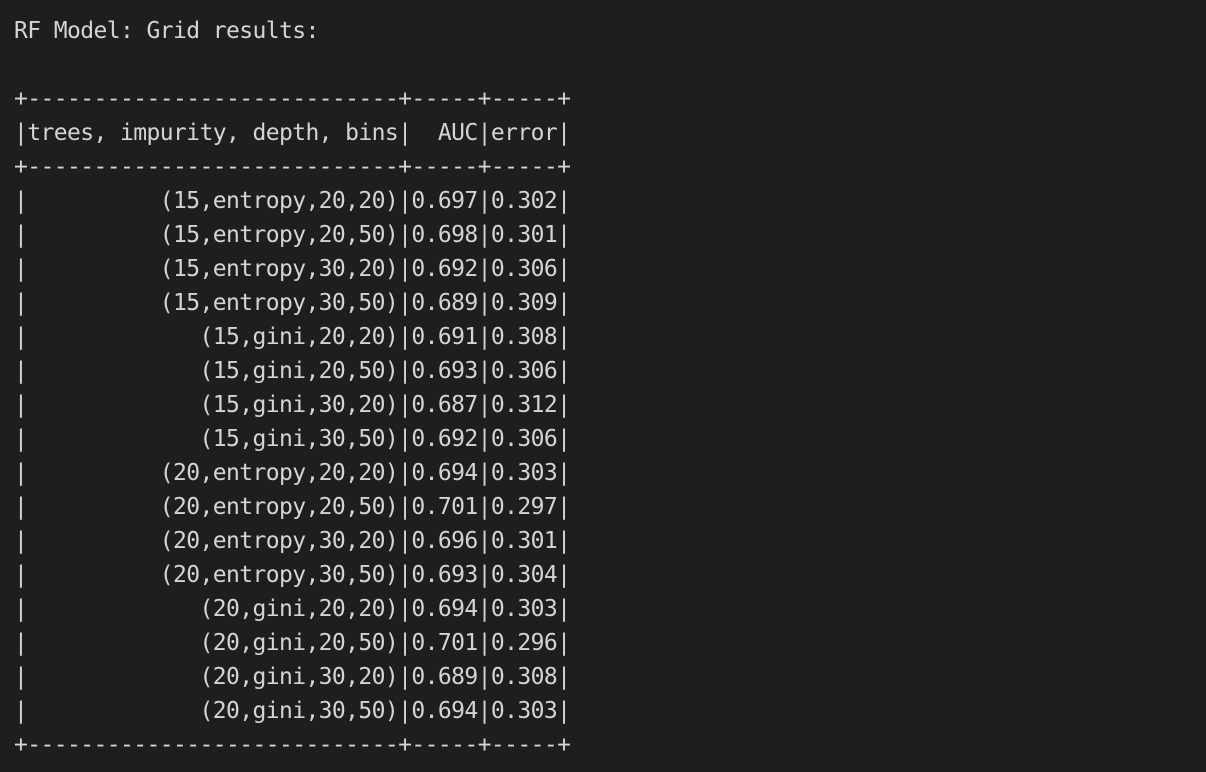  I want to click on table-row: | (15,entropy,20,50)|0.698|0.301|, so click(292, 235).